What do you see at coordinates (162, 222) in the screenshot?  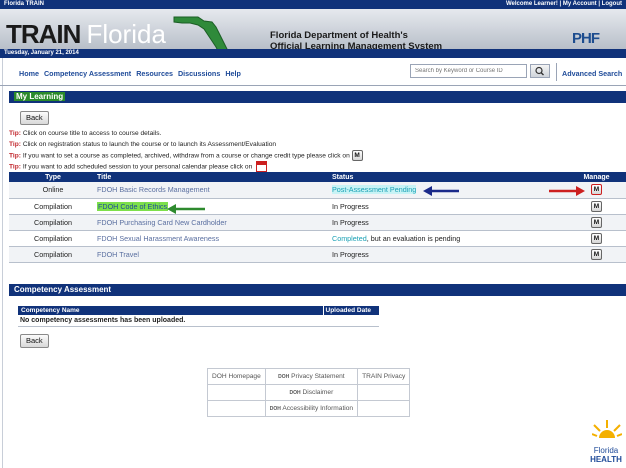 I see `course-title-link: FDOH Purchasing Card New Cardholder` at bounding box center [162, 222].